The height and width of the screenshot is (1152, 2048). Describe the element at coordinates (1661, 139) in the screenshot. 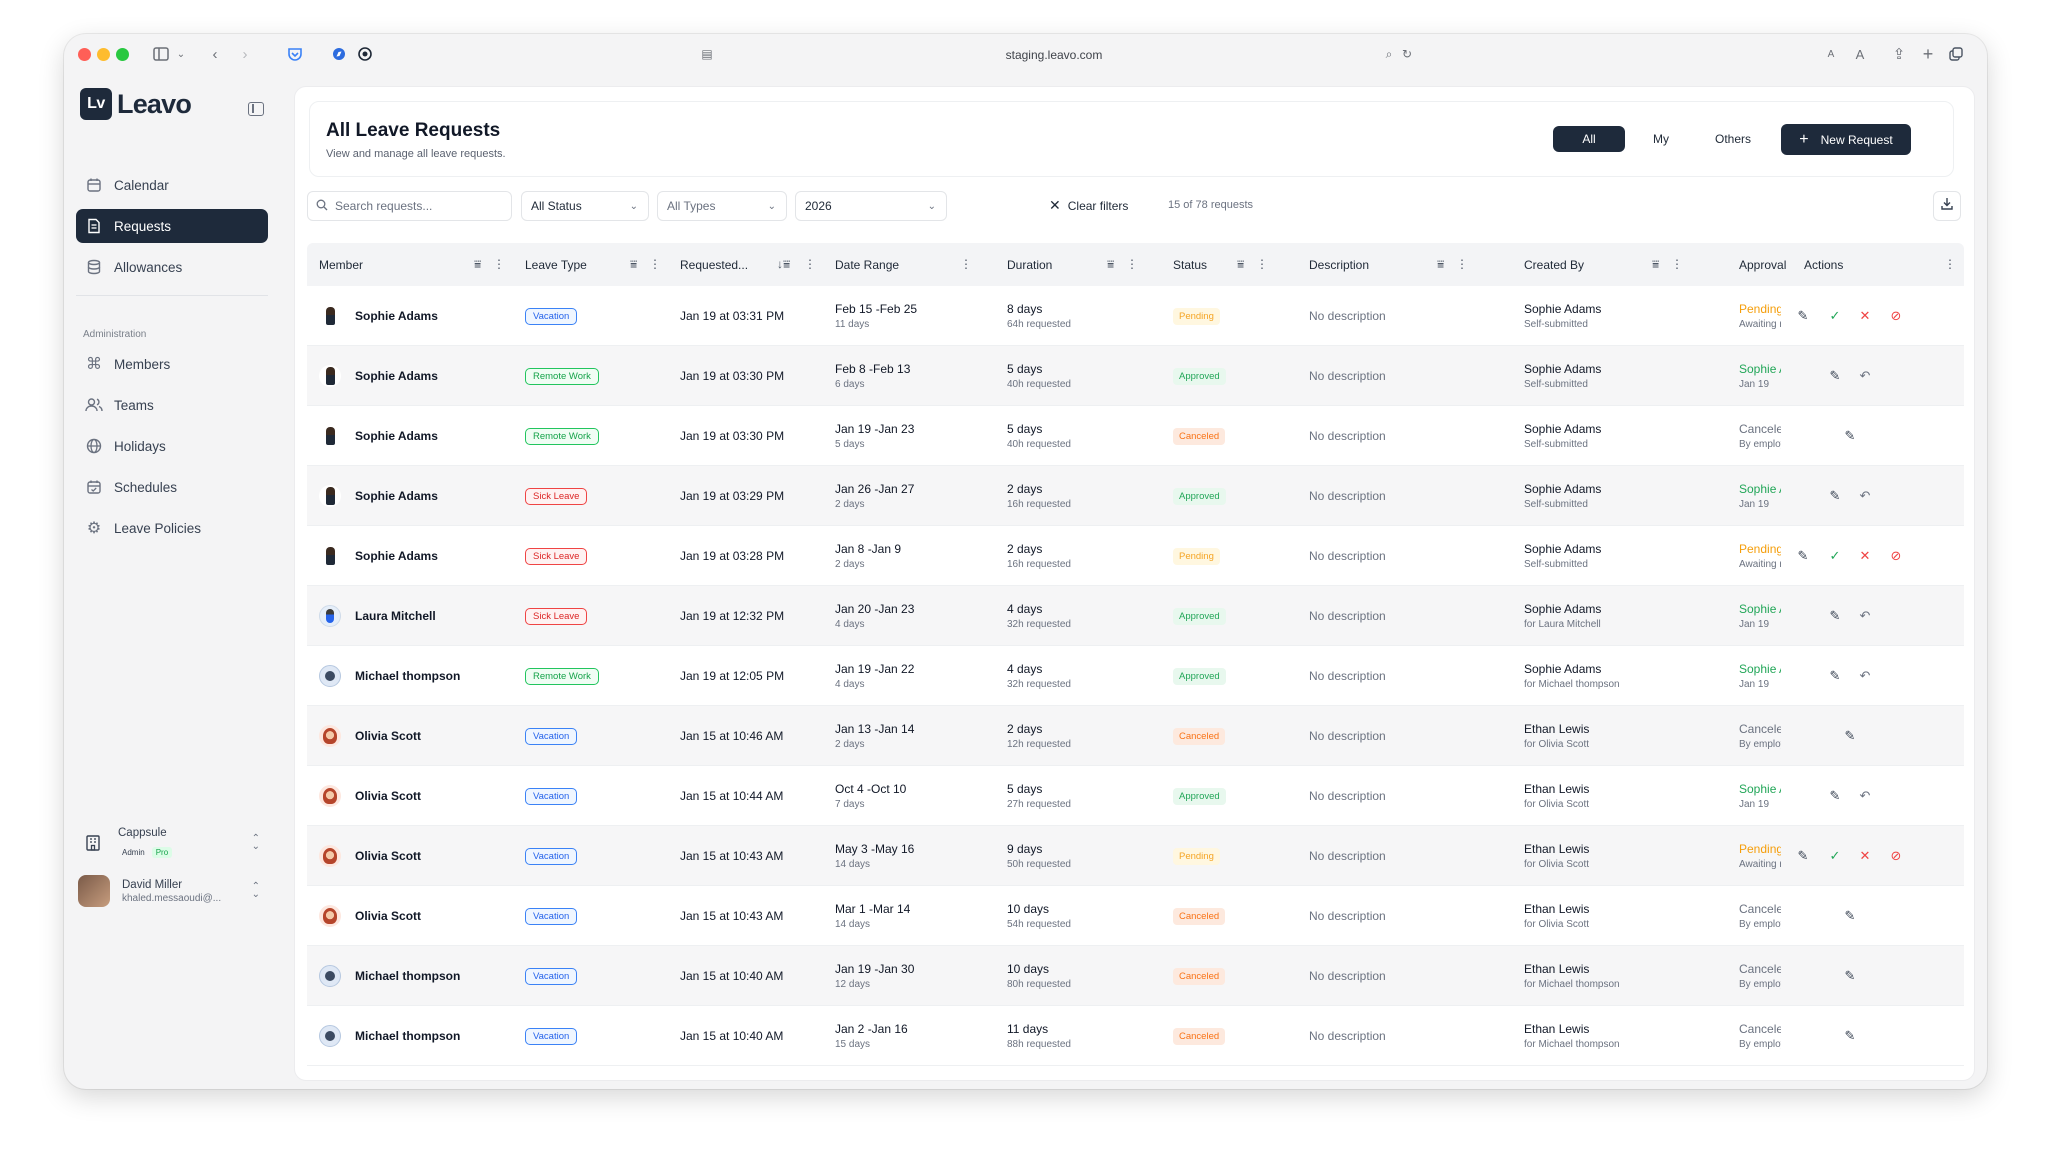

I see `scope-my-button: My` at that location.